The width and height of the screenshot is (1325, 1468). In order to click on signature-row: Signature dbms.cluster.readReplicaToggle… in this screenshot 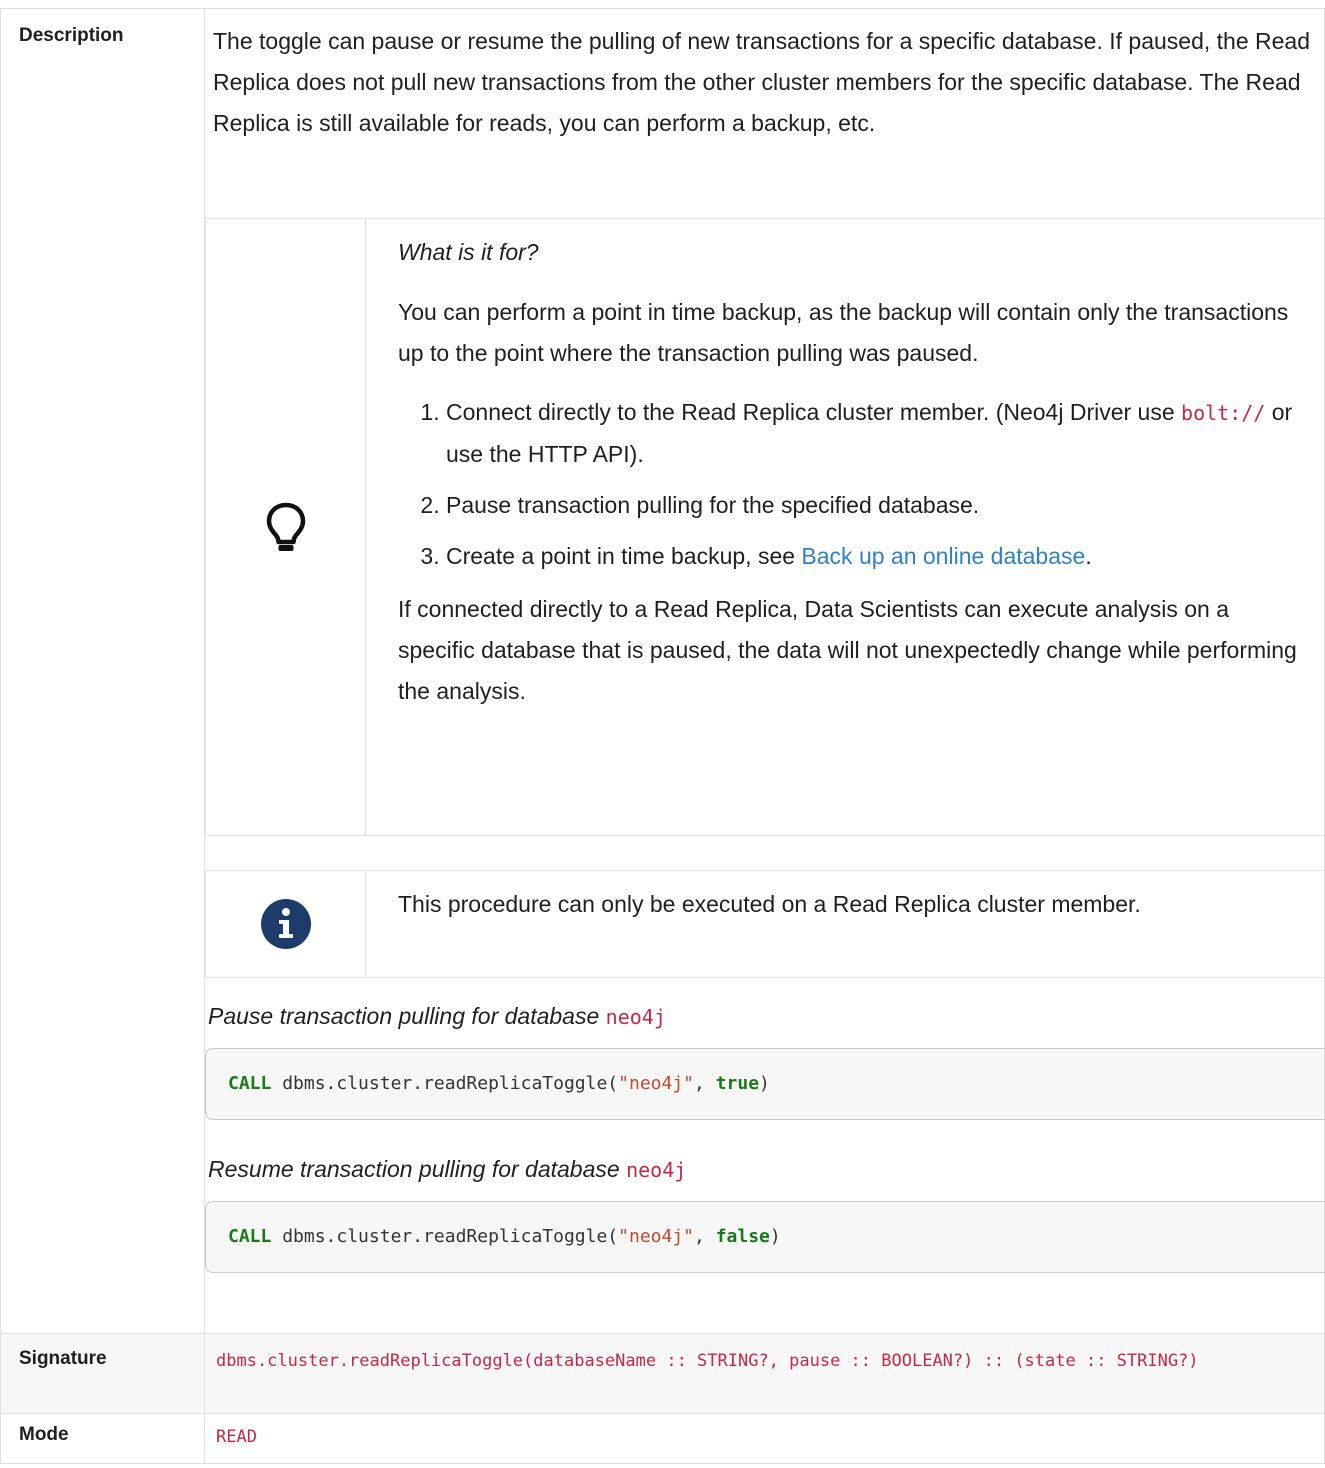, I will do `click(662, 1373)`.